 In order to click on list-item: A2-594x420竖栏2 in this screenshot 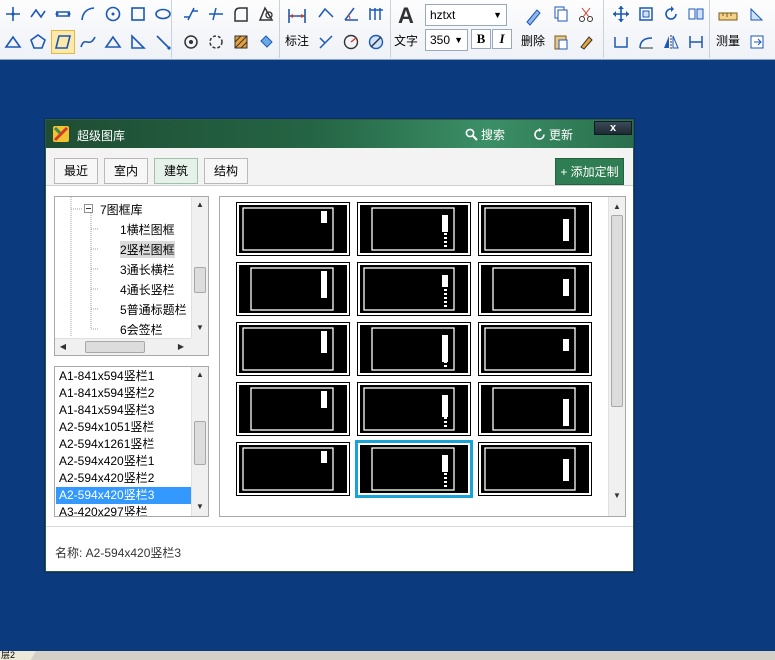, I will do `click(123, 478)`.